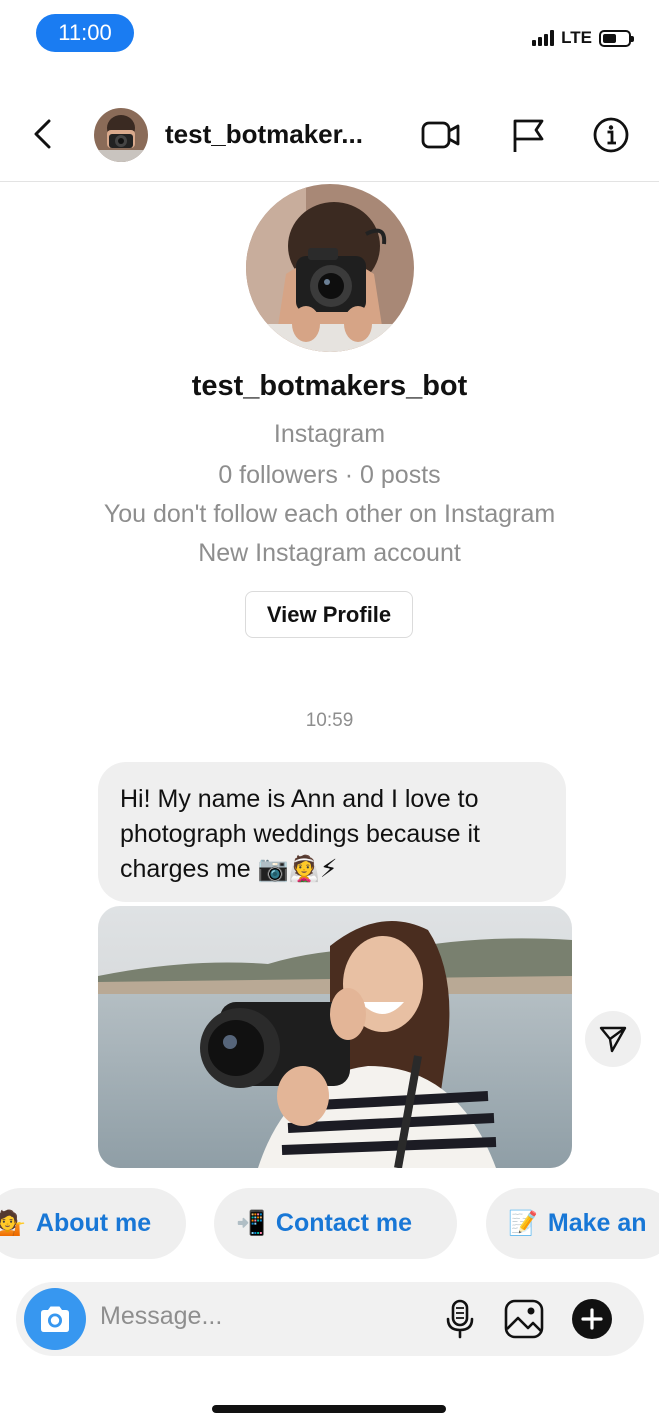 The image size is (659, 1426). I want to click on photographer-photo, so click(335, 1037).